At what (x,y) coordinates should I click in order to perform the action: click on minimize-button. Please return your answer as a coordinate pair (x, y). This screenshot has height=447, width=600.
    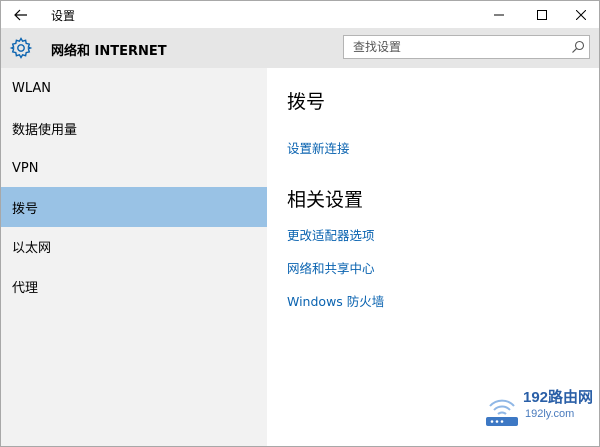
    Looking at the image, I should click on (499, 14).